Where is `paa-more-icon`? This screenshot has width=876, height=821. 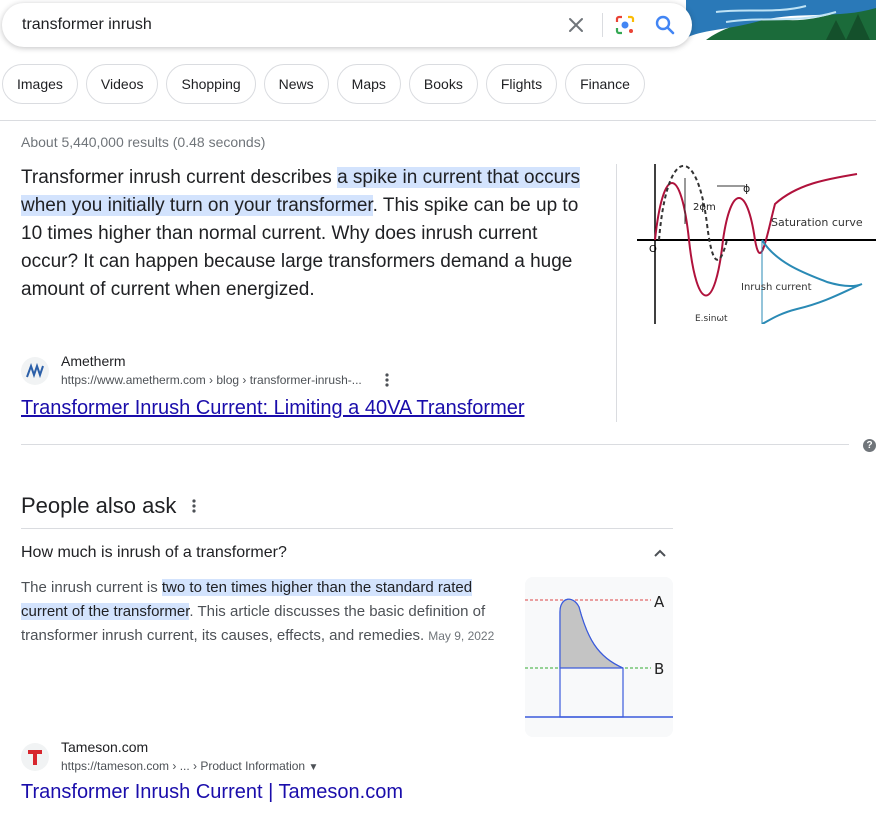 paa-more-icon is located at coordinates (194, 506).